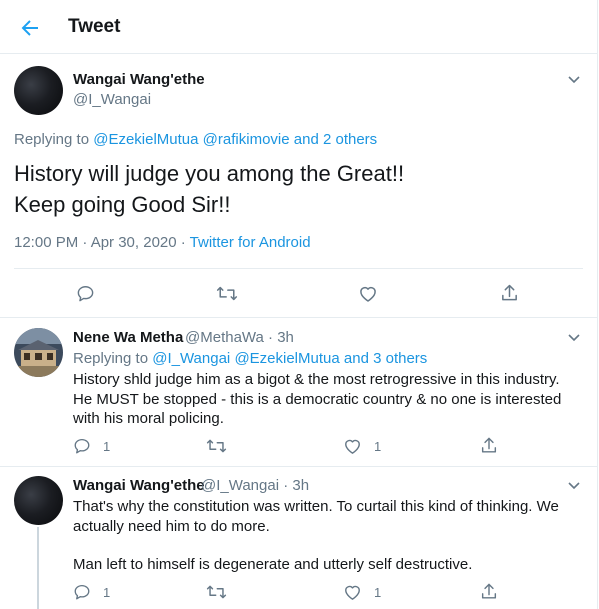  Describe the element at coordinates (250, 242) in the screenshot. I see `source-link: Twitter for Android` at that location.